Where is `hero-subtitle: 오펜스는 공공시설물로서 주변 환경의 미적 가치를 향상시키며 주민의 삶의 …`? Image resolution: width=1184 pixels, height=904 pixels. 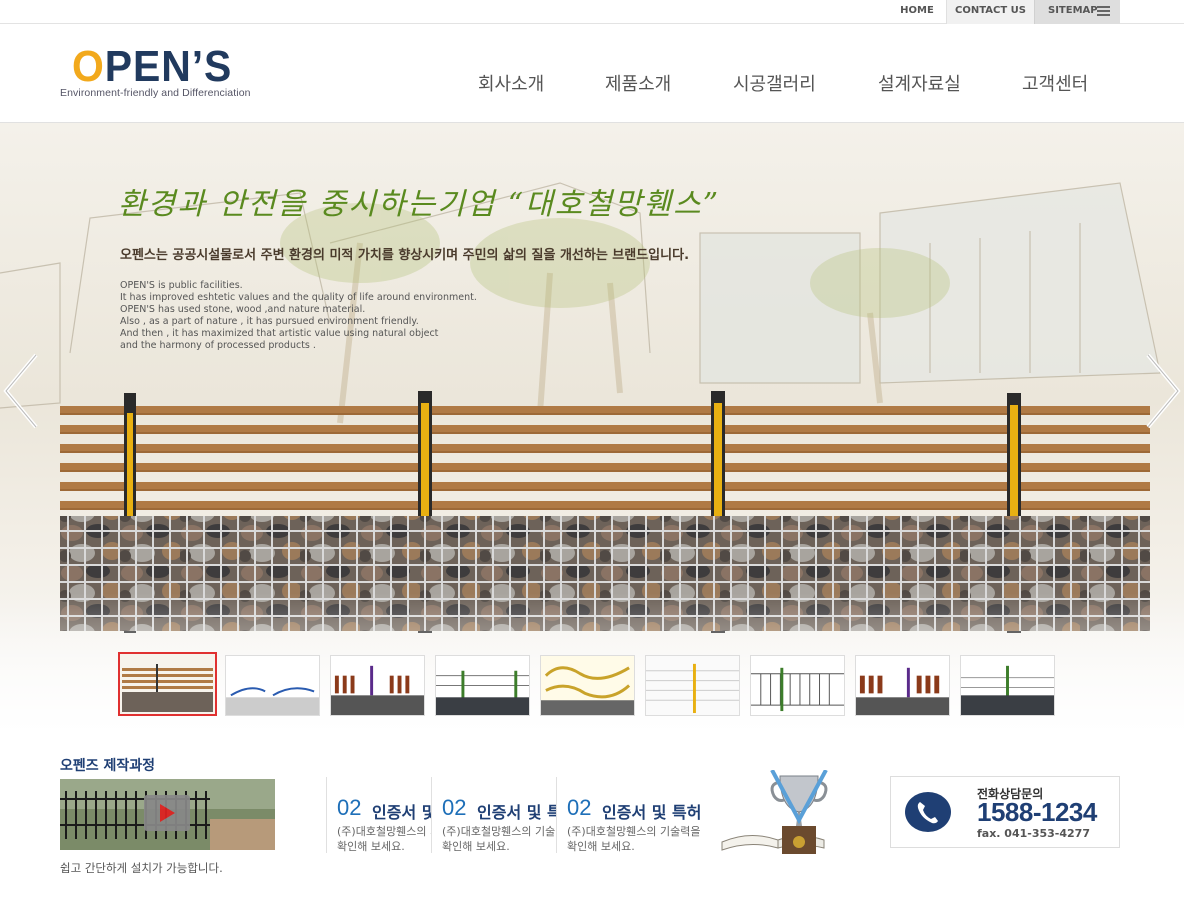 hero-subtitle: 오펜스는 공공시설물로서 주변 환경의 미적 가치를 향상시키며 주민의 삶의 … is located at coordinates (405, 255).